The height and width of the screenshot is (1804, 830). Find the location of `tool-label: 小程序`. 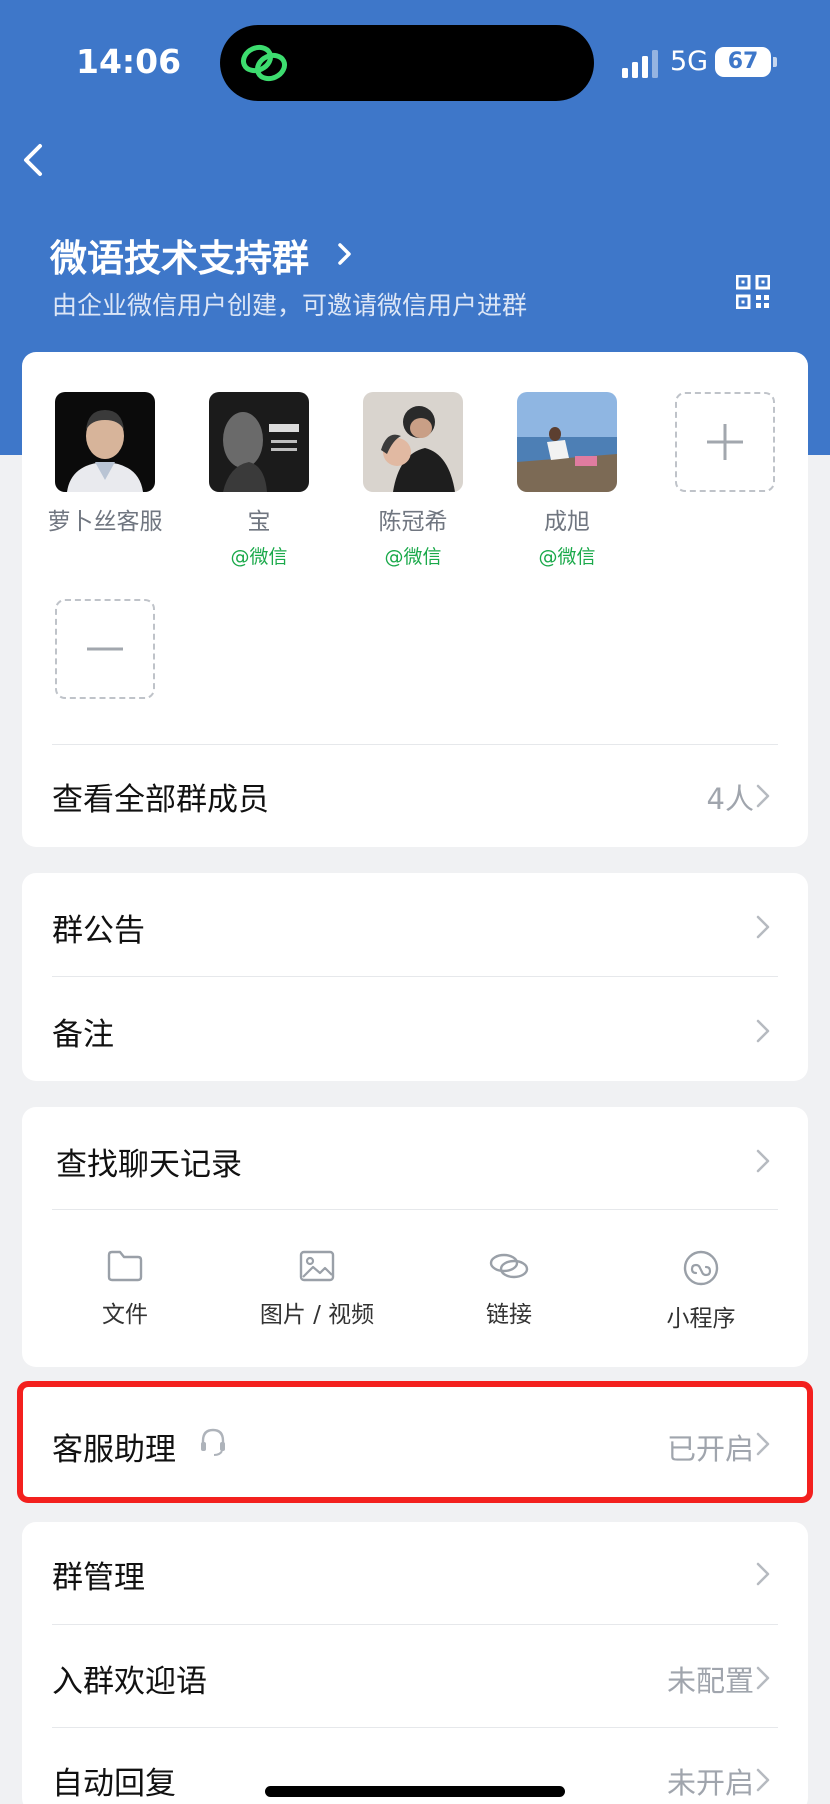

tool-label: 小程序 is located at coordinates (701, 1319).